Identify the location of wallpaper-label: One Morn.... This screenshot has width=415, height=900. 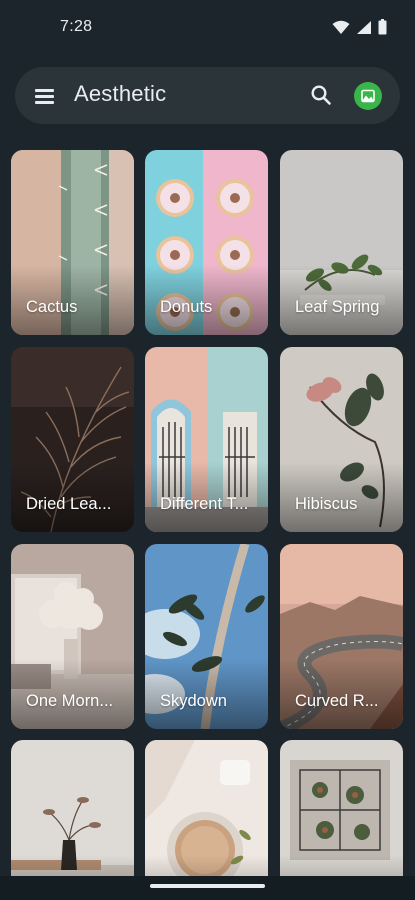
(70, 701).